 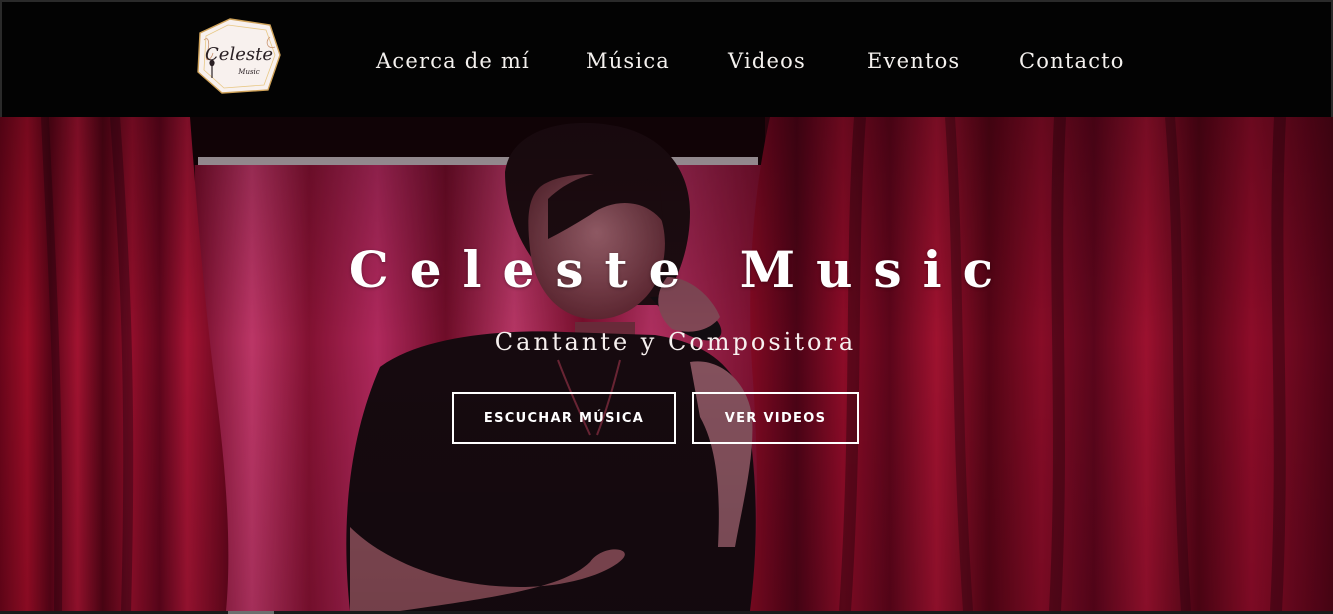 I want to click on nav-link-videos: Videos, so click(x=767, y=61).